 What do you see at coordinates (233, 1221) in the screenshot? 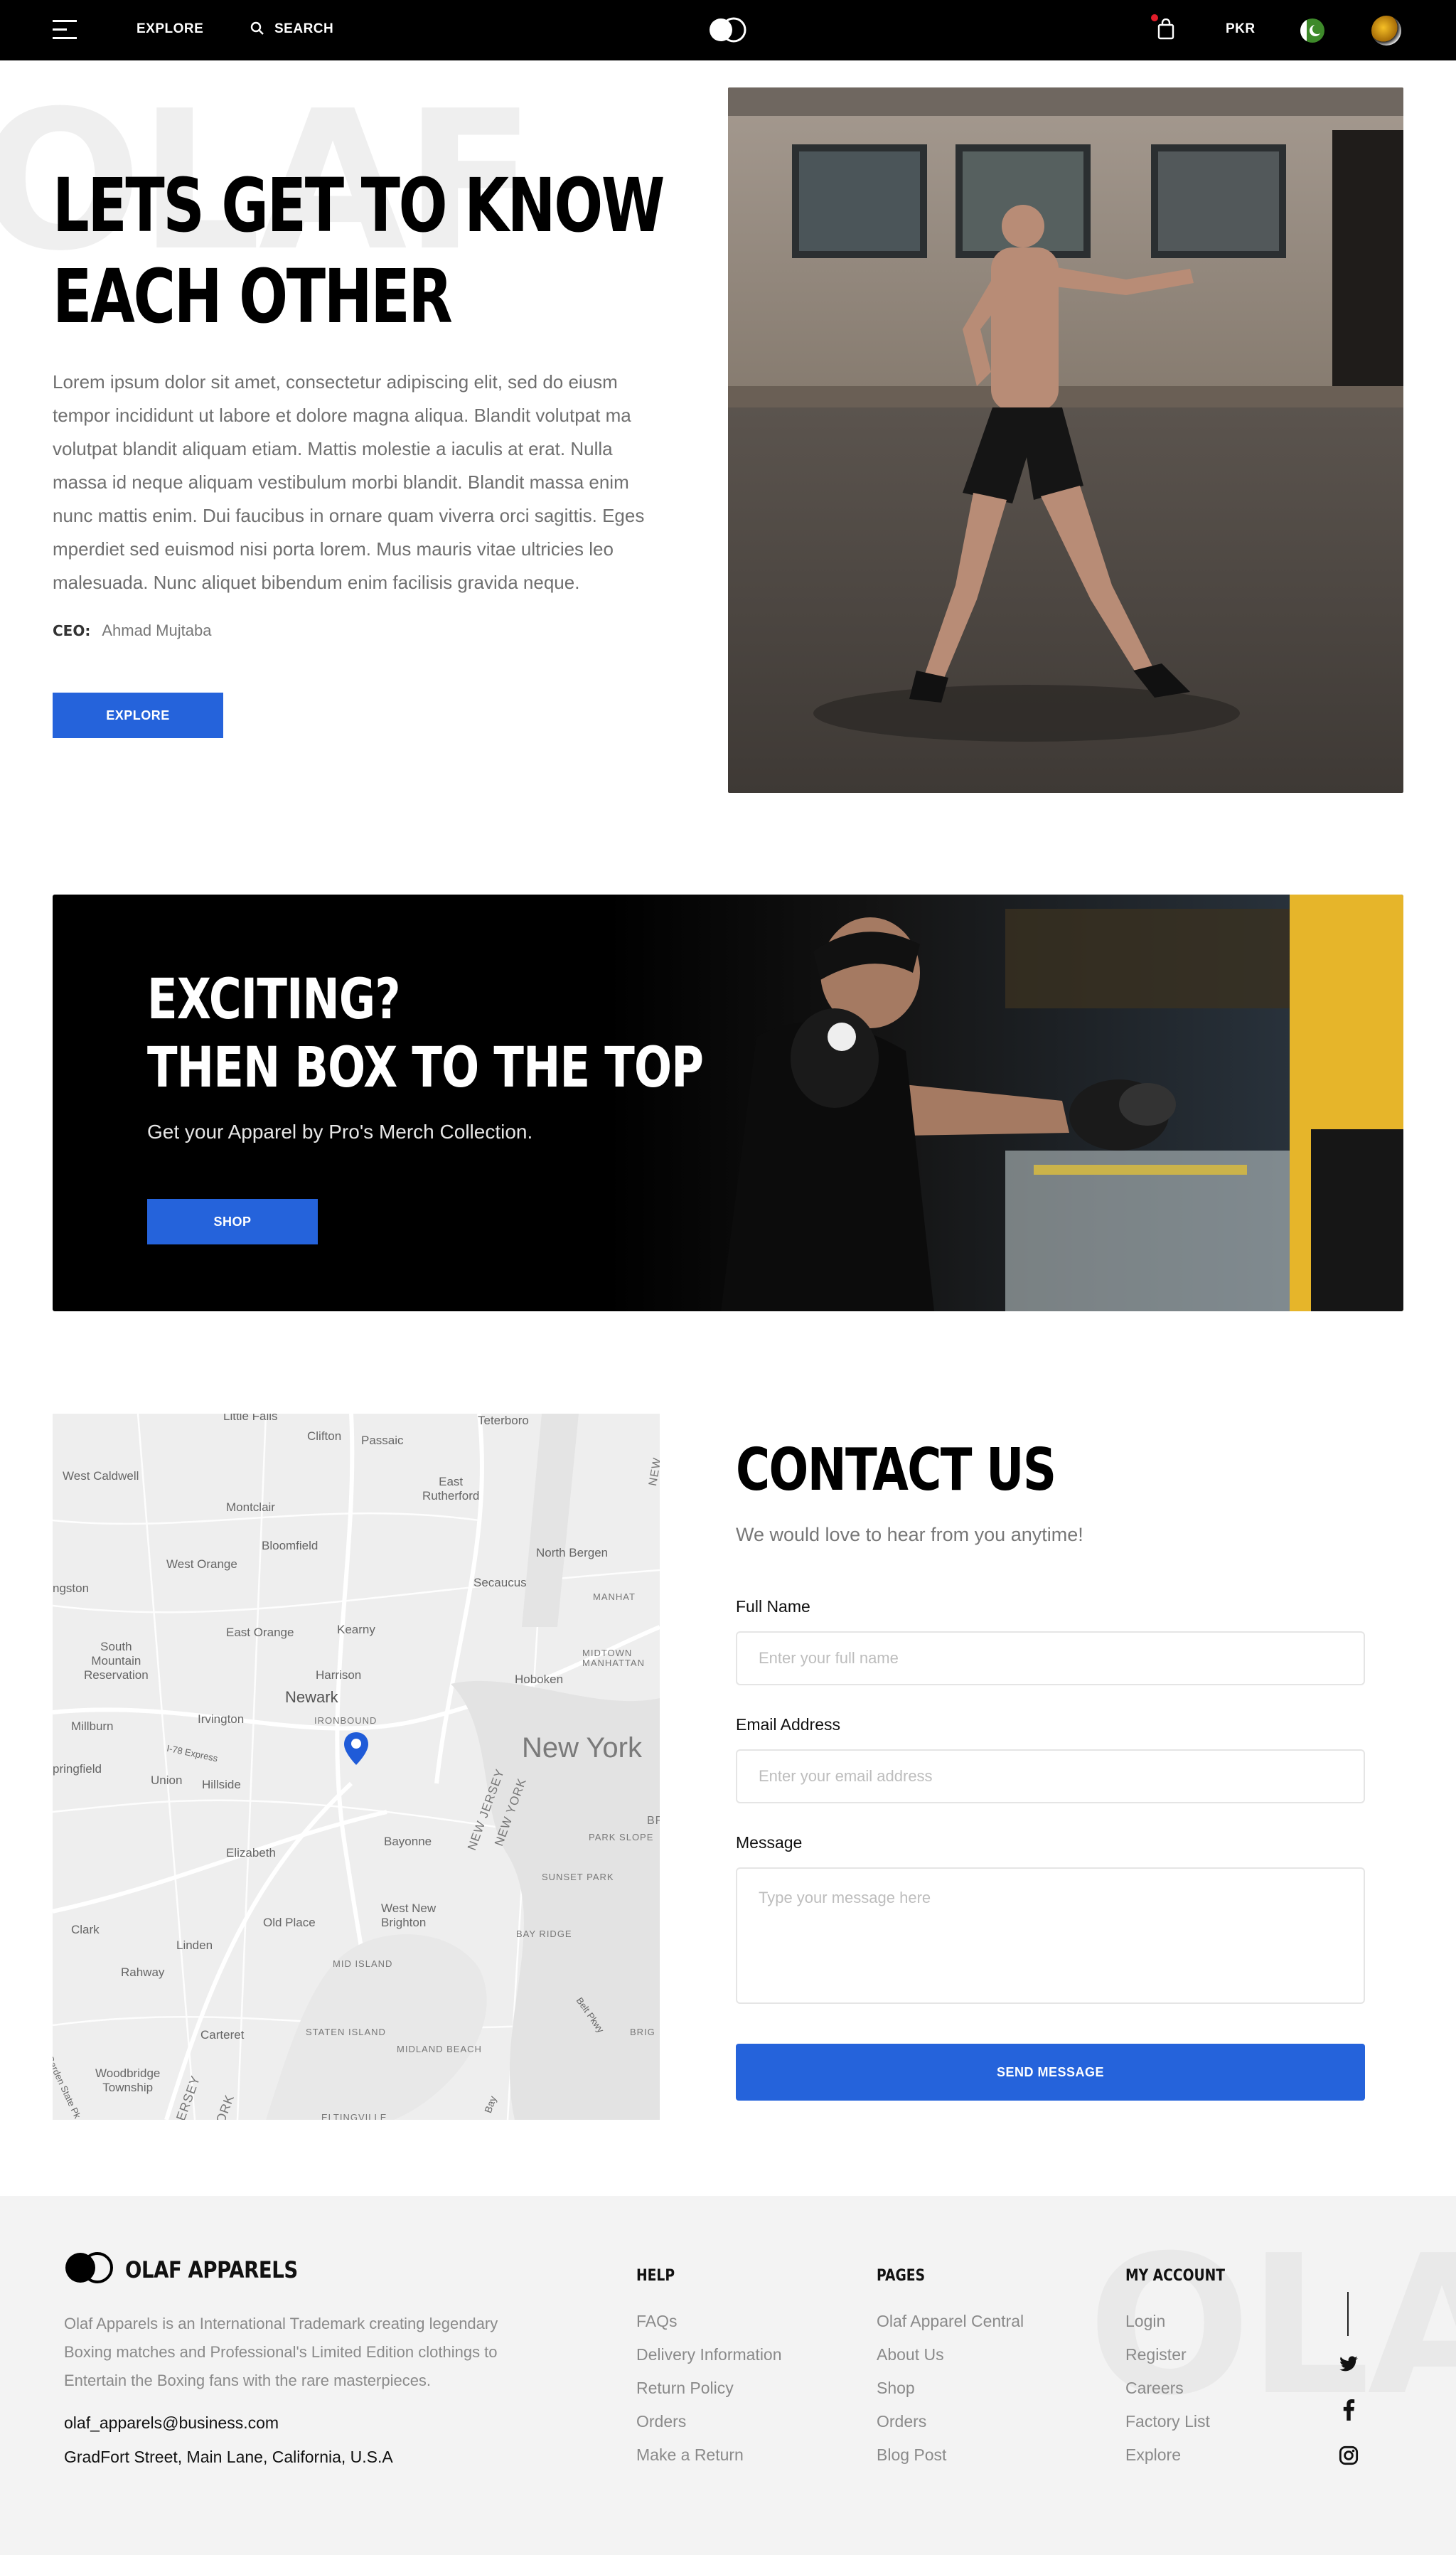
I see `banner-shop-button: SHOP` at bounding box center [233, 1221].